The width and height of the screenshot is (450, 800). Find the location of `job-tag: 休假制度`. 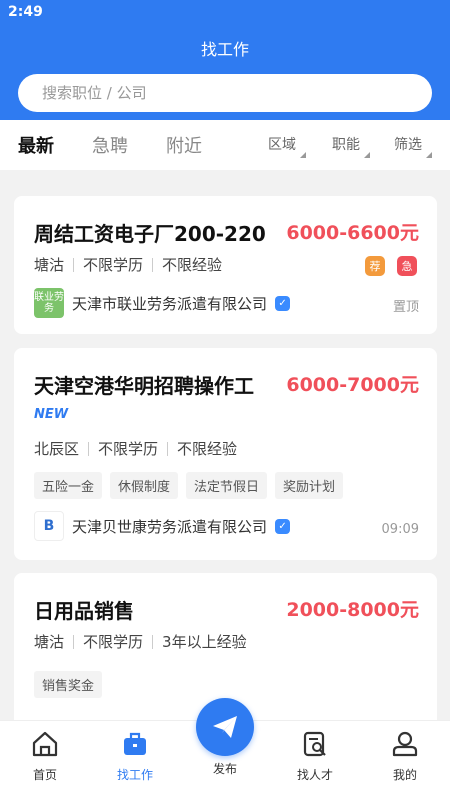

job-tag: 休假制度 is located at coordinates (144, 485).